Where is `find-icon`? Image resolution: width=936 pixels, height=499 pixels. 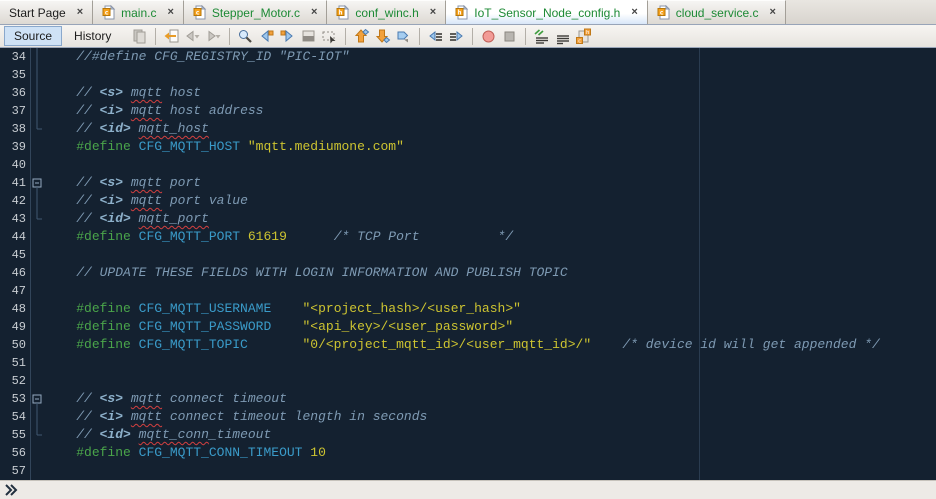
find-icon is located at coordinates (245, 36).